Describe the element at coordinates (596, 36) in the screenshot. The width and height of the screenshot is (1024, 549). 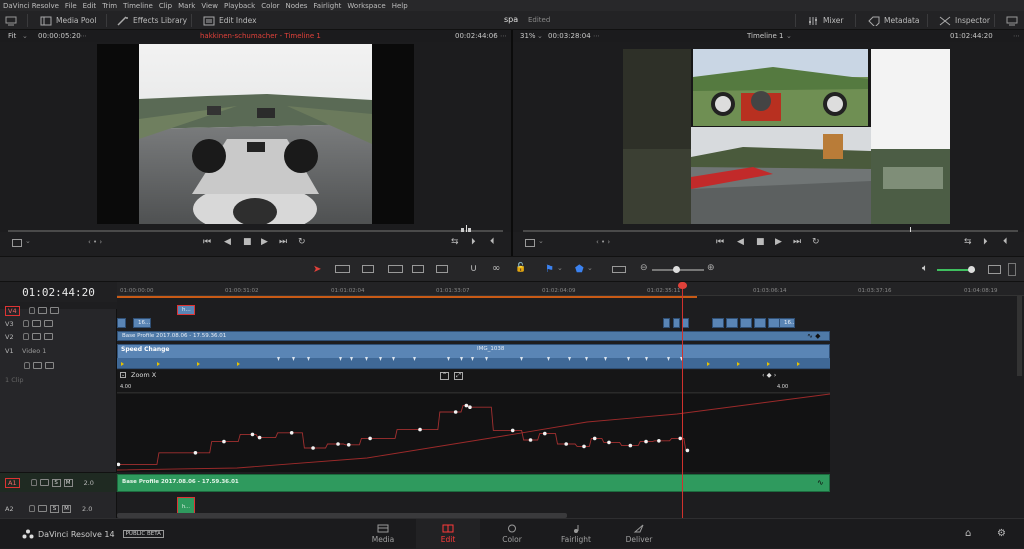
I see `timeline-viewer-options-icon: ⋯` at that location.